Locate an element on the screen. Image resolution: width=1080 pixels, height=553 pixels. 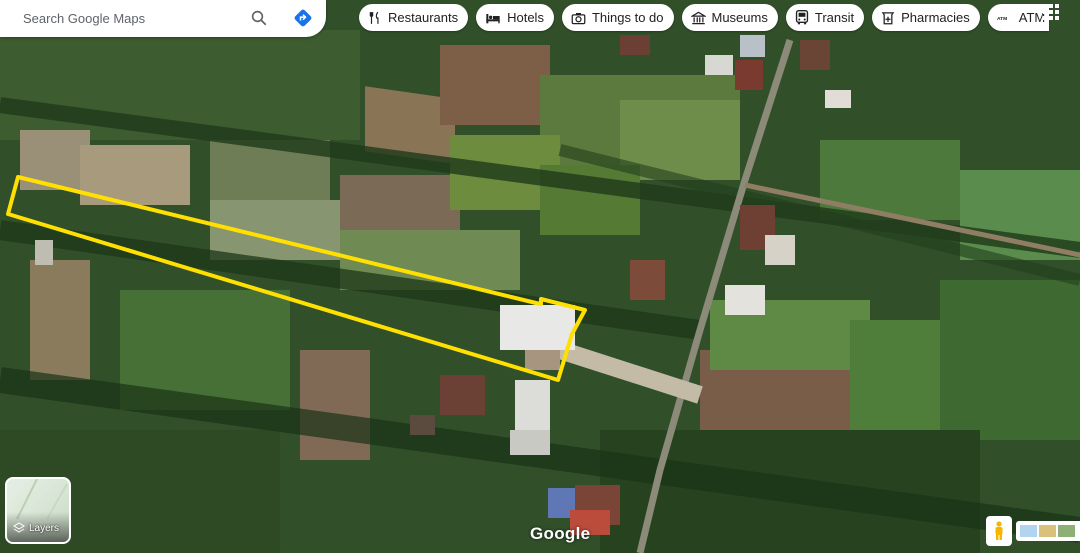
imagery-thumbnails is located at coordinates (1048, 531).